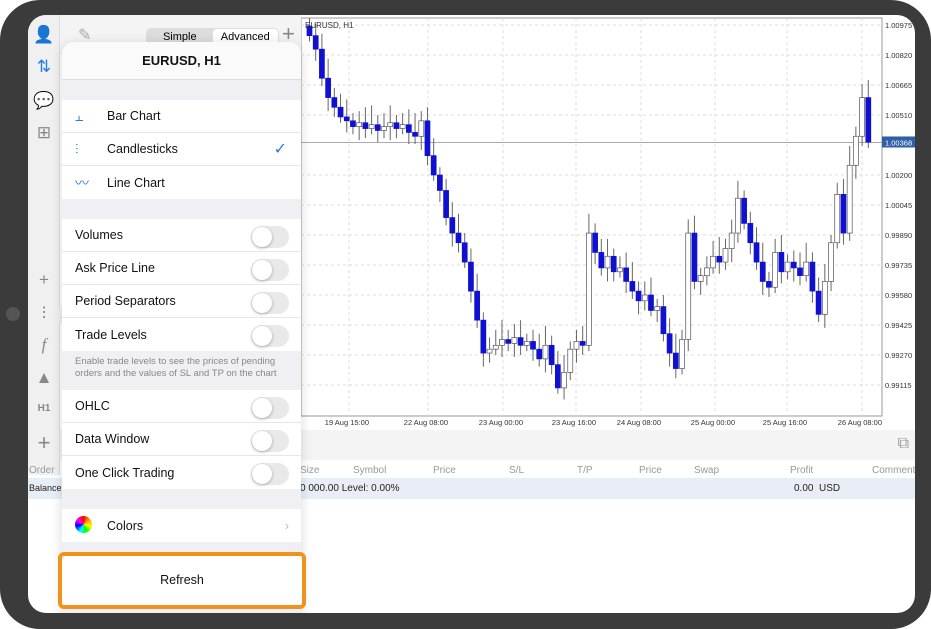 The width and height of the screenshot is (931, 629). What do you see at coordinates (77, 148) in the screenshot?
I see `candlestick-icon: ⫶` at bounding box center [77, 148].